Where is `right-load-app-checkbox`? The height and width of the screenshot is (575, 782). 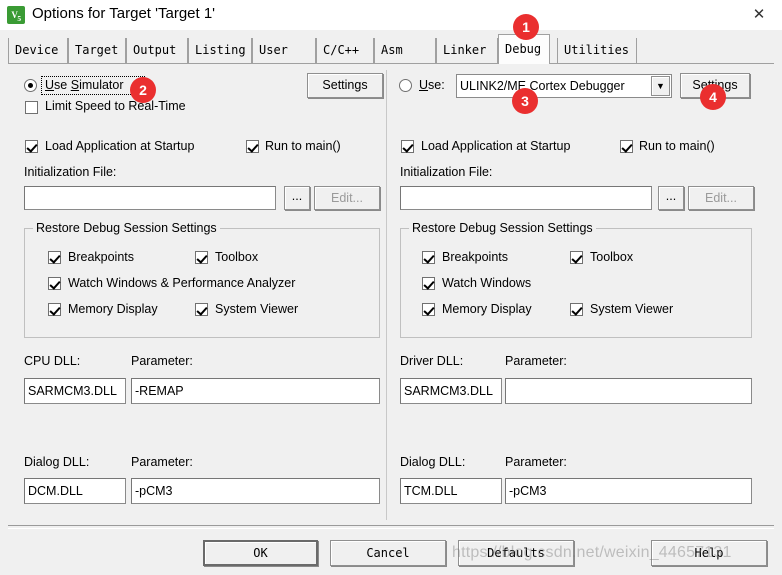
right-load-app-checkbox is located at coordinates (407, 146).